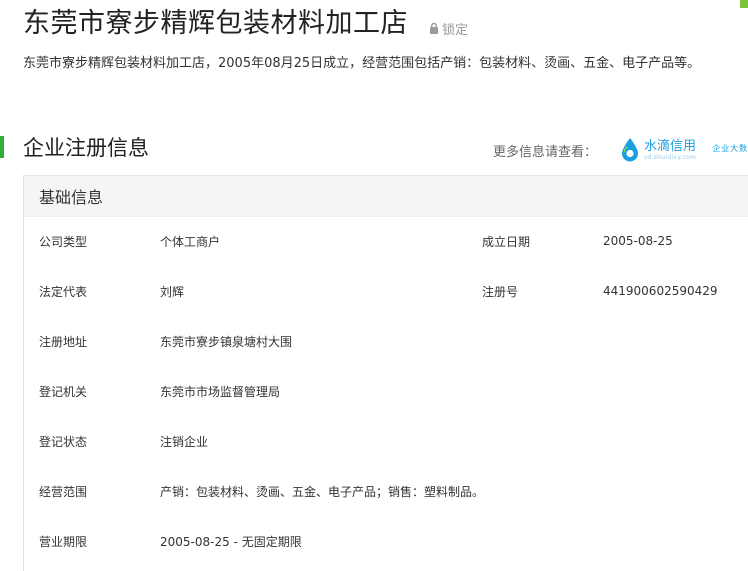 The width and height of the screenshot is (748, 571). Describe the element at coordinates (393, 441) in the screenshot. I see `table-row: 登记状态 注销企业` at that location.